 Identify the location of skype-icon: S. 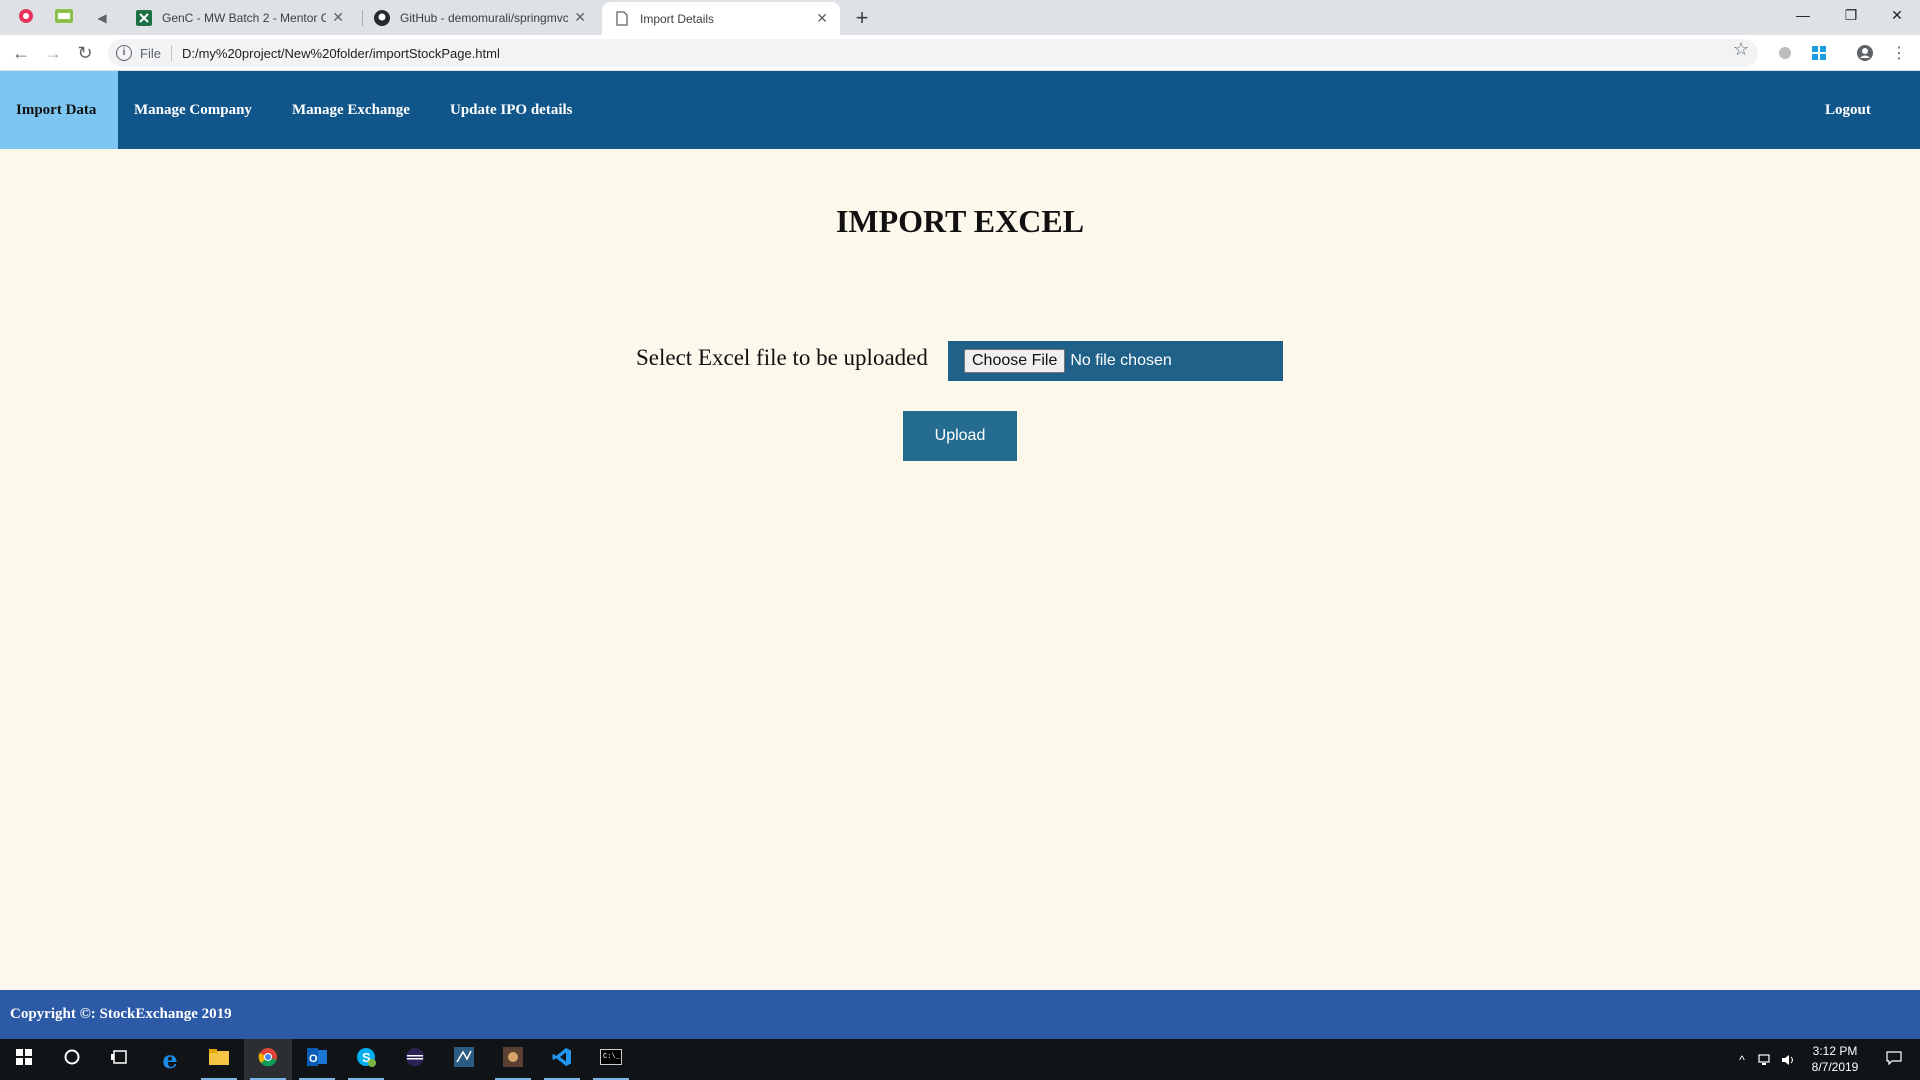
(366, 1059).